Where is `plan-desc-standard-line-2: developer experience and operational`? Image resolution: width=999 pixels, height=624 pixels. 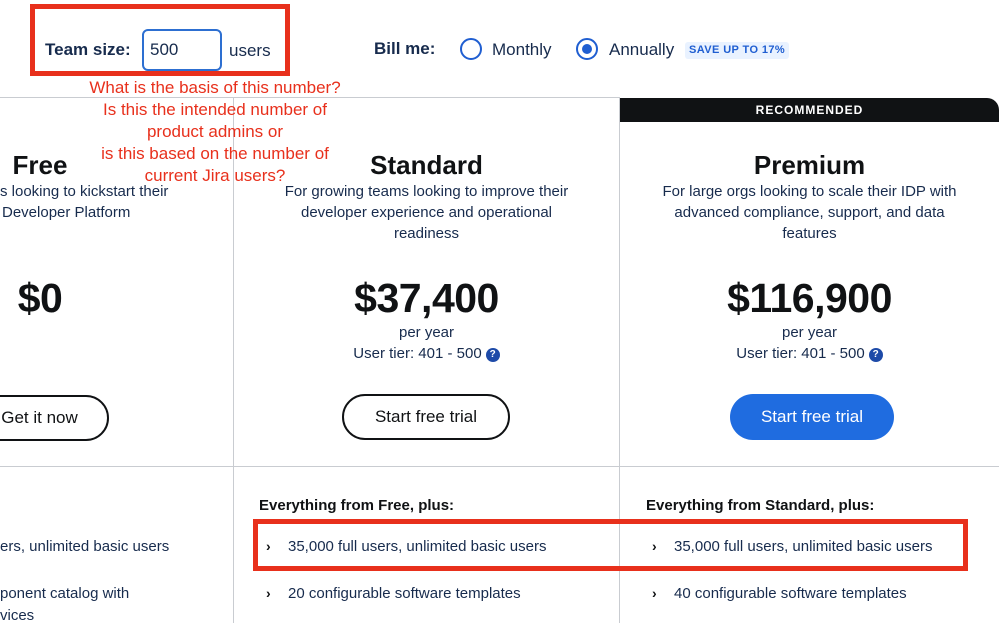 plan-desc-standard-line-2: developer experience and operational is located at coordinates (426, 212).